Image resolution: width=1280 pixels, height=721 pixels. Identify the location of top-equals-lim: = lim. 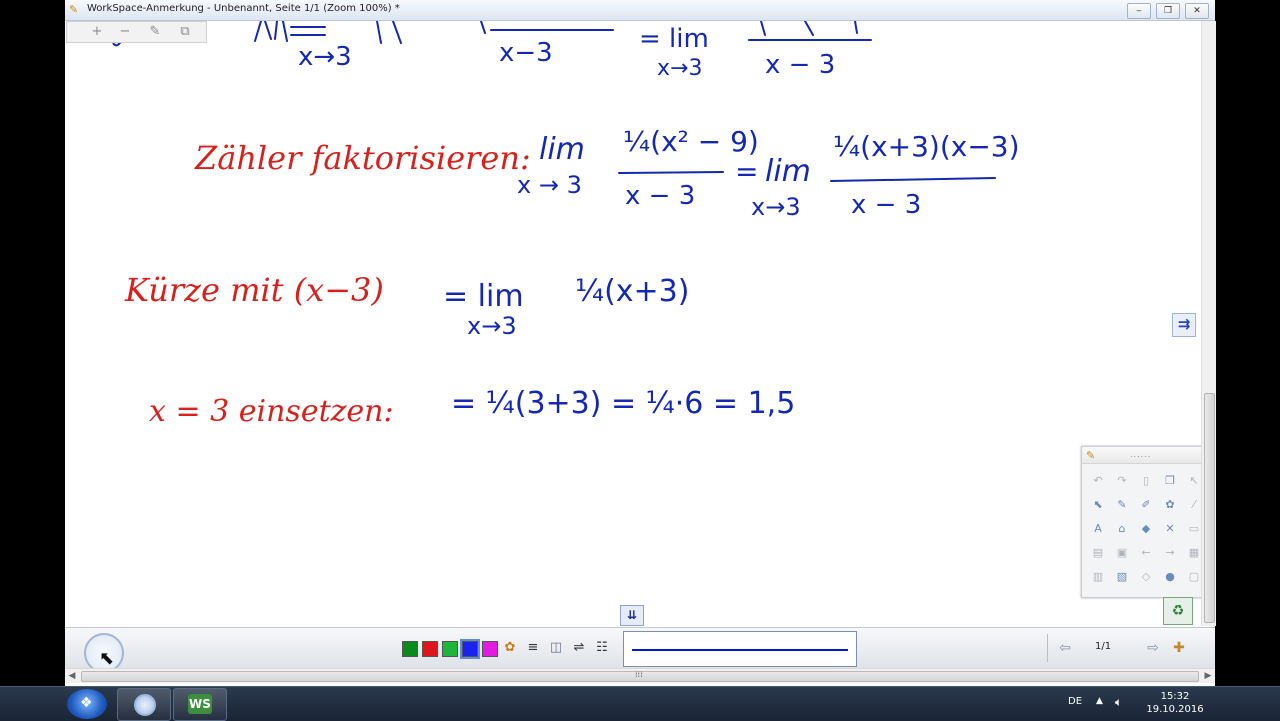
(674, 39).